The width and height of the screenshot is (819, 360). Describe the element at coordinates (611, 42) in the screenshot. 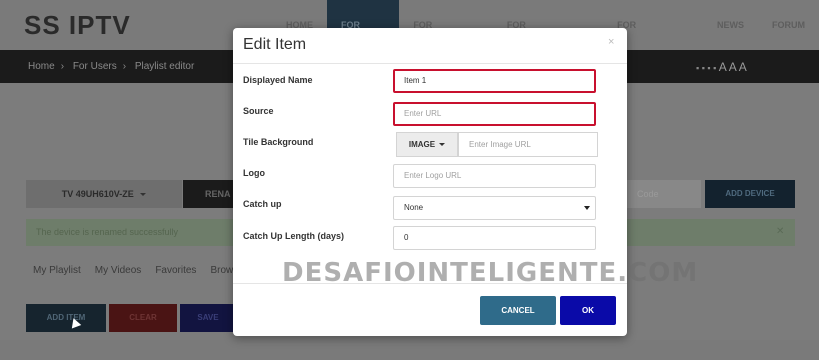

I see `close-icon: ×` at that location.